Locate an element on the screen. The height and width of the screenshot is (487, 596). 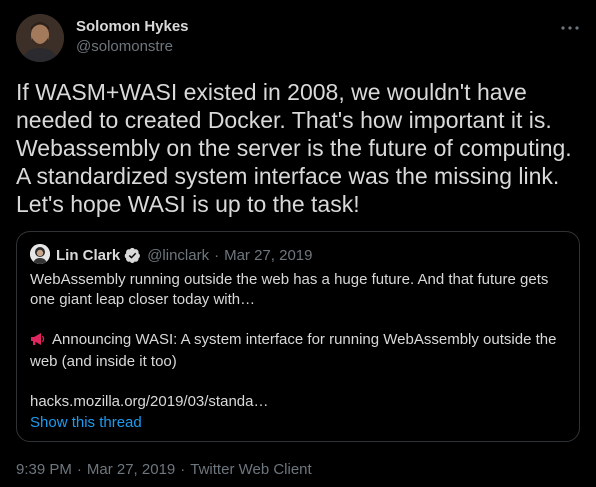
quote-author-handle: @linclark is located at coordinates (178, 255).